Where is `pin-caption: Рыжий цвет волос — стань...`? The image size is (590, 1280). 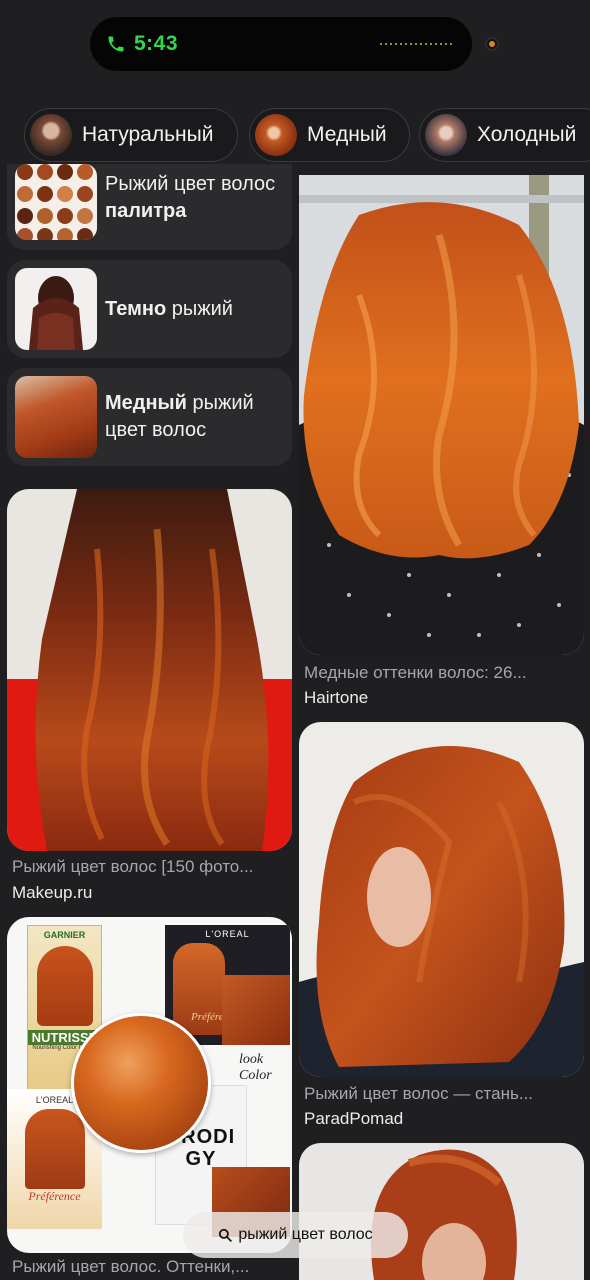
pin-caption: Рыжий цвет волос — стань... is located at coordinates (418, 1094).